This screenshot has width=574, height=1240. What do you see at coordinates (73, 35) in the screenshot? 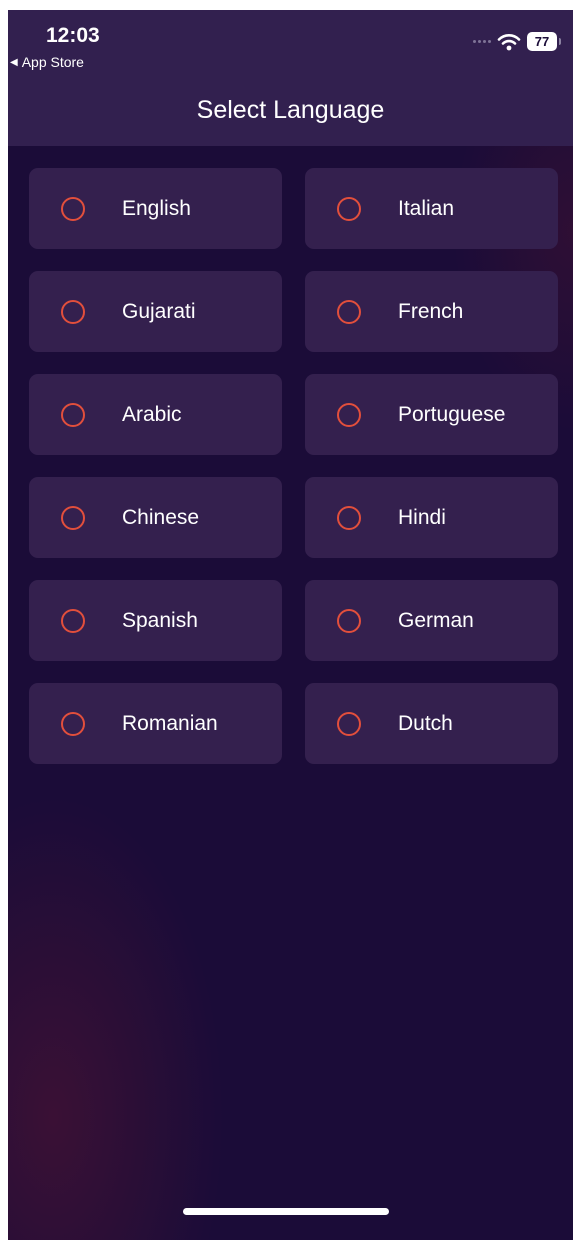
I see `status-time: 12:03` at bounding box center [73, 35].